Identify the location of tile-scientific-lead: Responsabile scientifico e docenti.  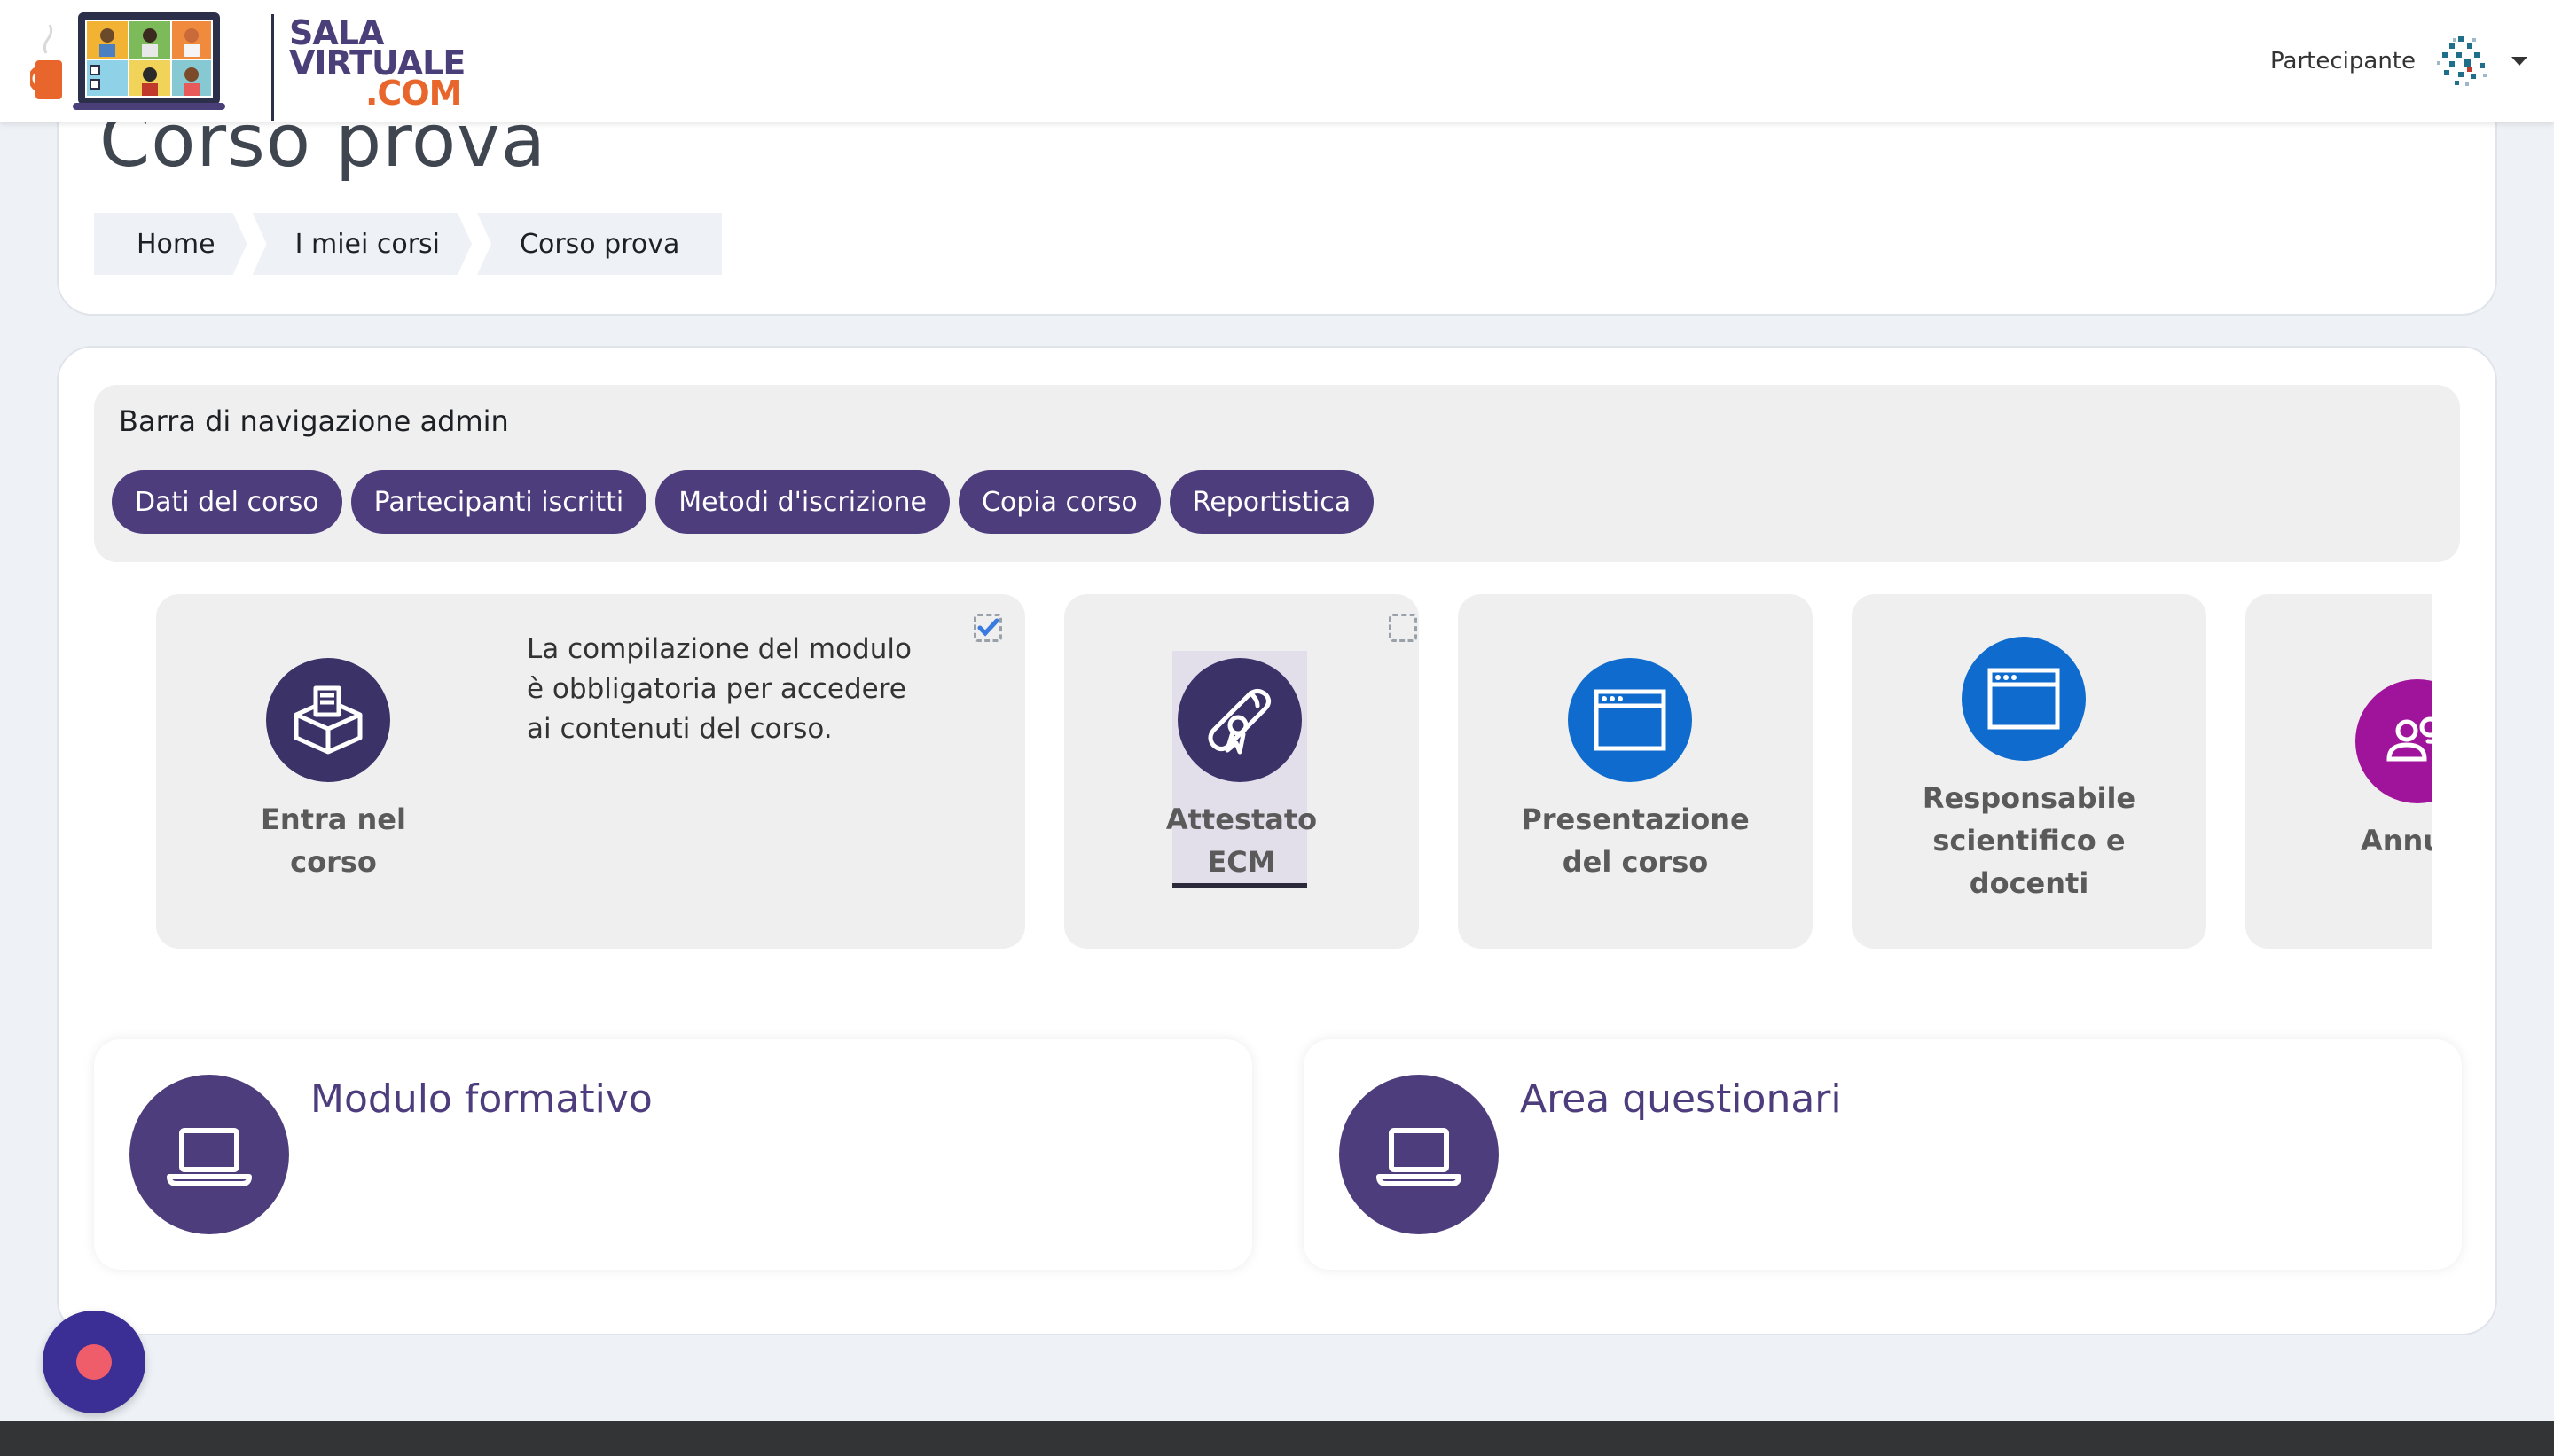
(2029, 771).